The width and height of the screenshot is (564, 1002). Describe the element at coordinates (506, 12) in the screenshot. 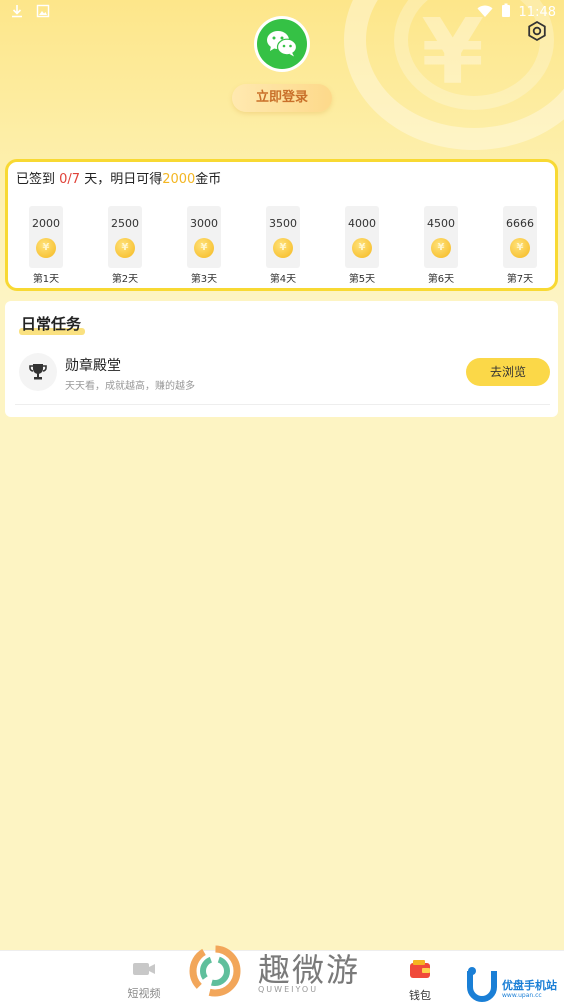

I see `battery-icon` at that location.